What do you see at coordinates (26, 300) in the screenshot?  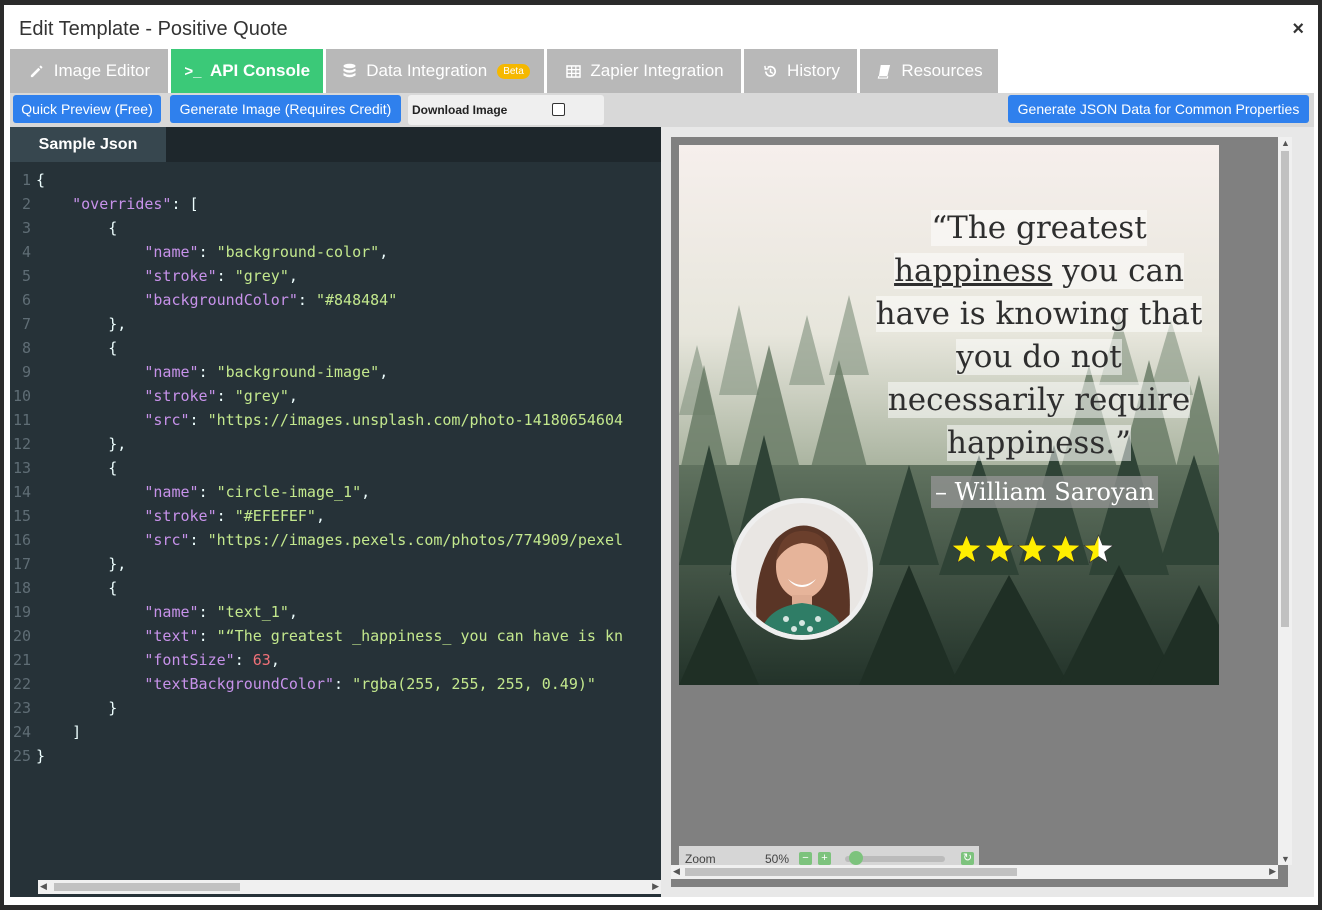 I see `line-number: 6` at bounding box center [26, 300].